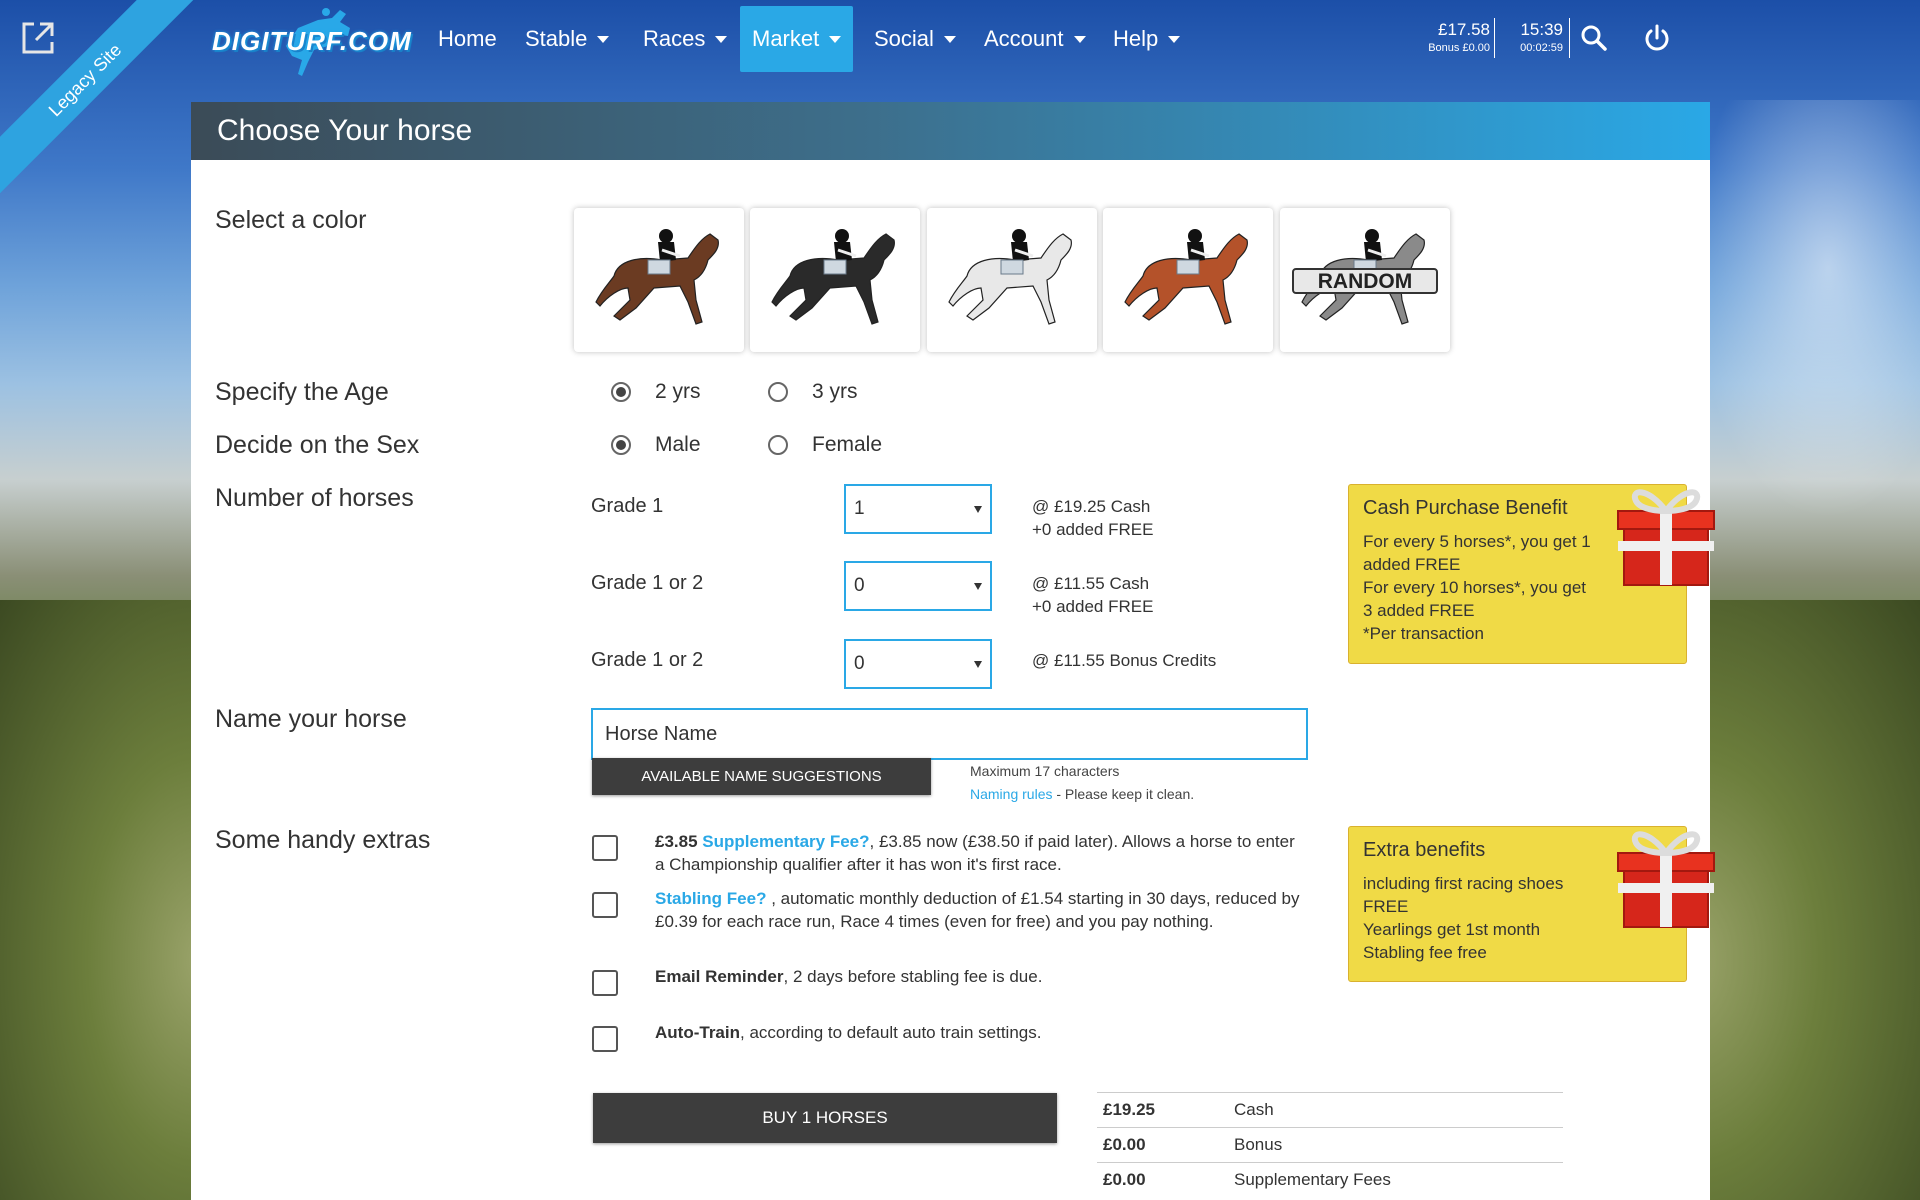 The width and height of the screenshot is (1920, 1200). What do you see at coordinates (1330, 1144) in the screenshot?
I see `summary-row: £0.00 Bonus` at bounding box center [1330, 1144].